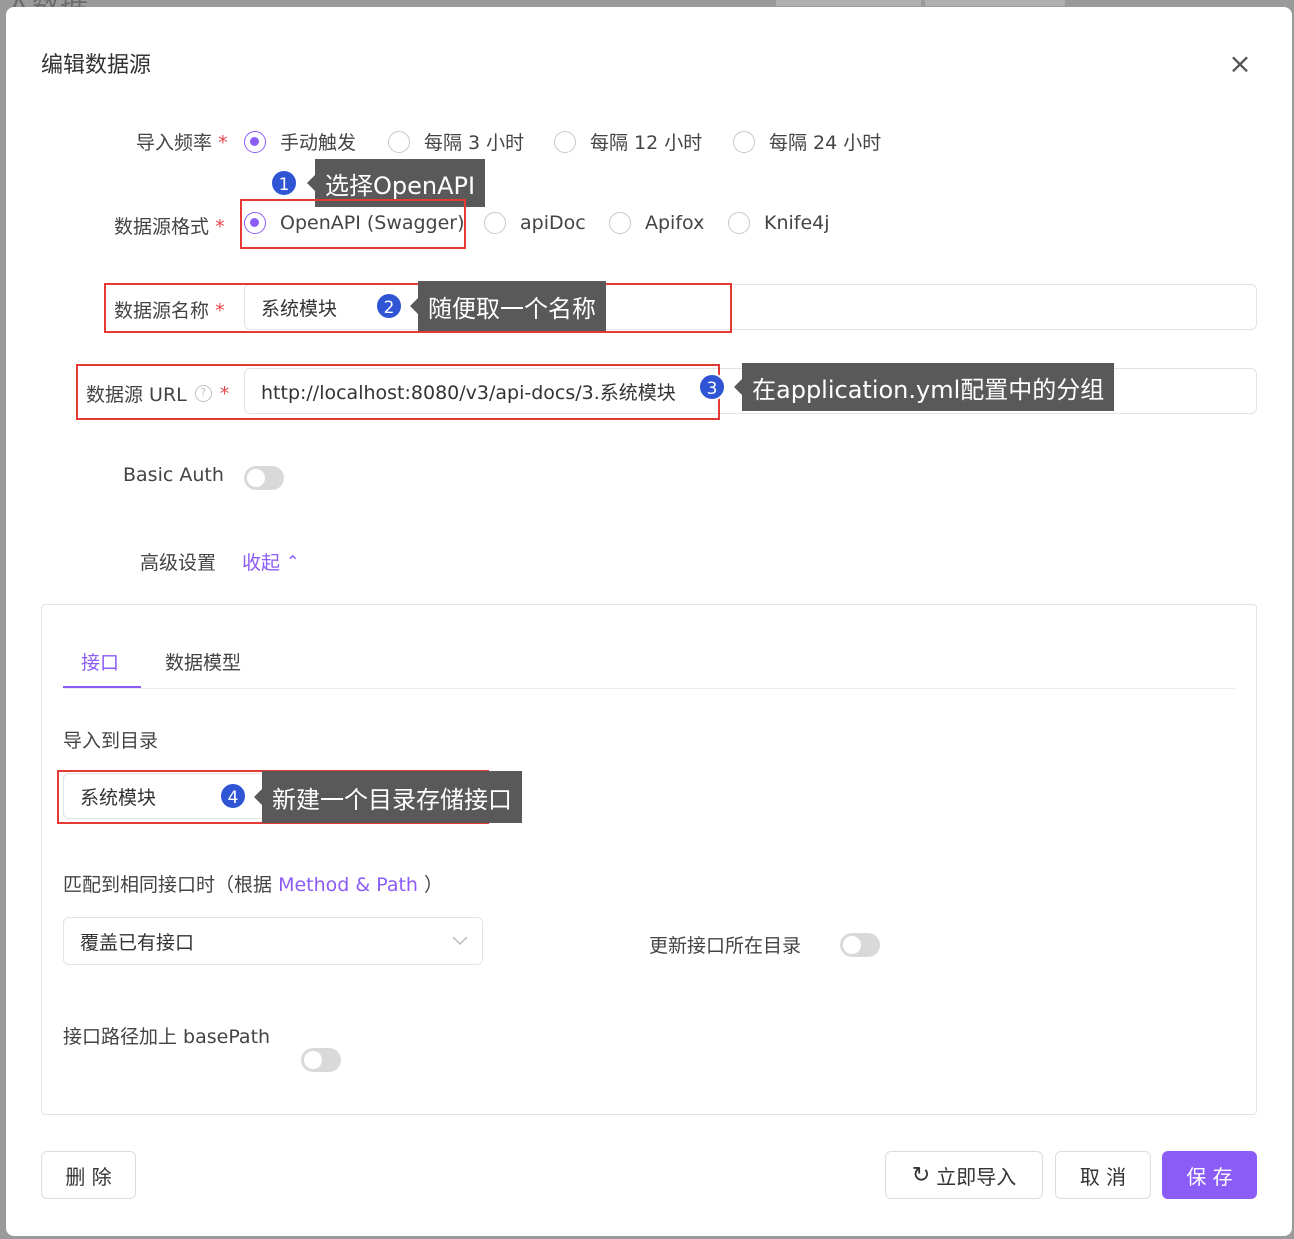  Describe the element at coordinates (173, 475) in the screenshot. I see `basic-auth-label: Basic Auth` at that location.